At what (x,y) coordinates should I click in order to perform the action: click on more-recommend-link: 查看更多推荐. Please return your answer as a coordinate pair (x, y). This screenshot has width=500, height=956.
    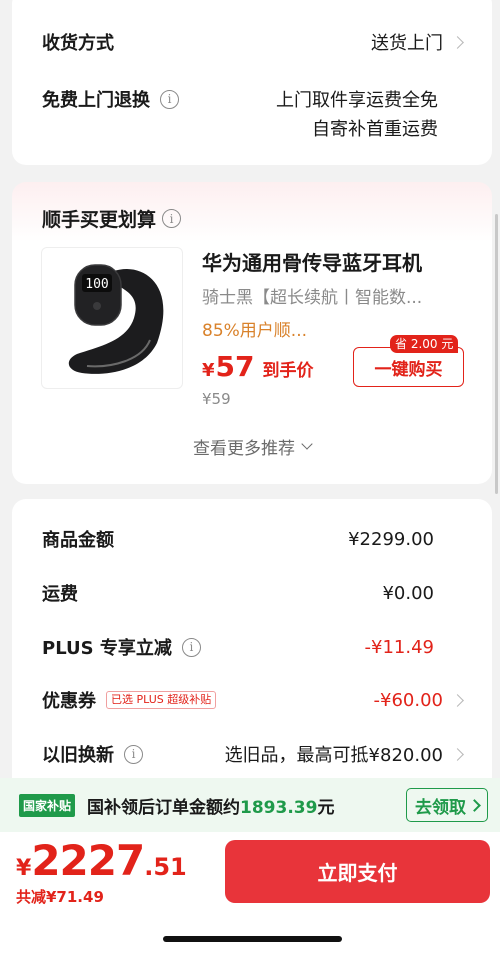
    Looking at the image, I should click on (252, 446).